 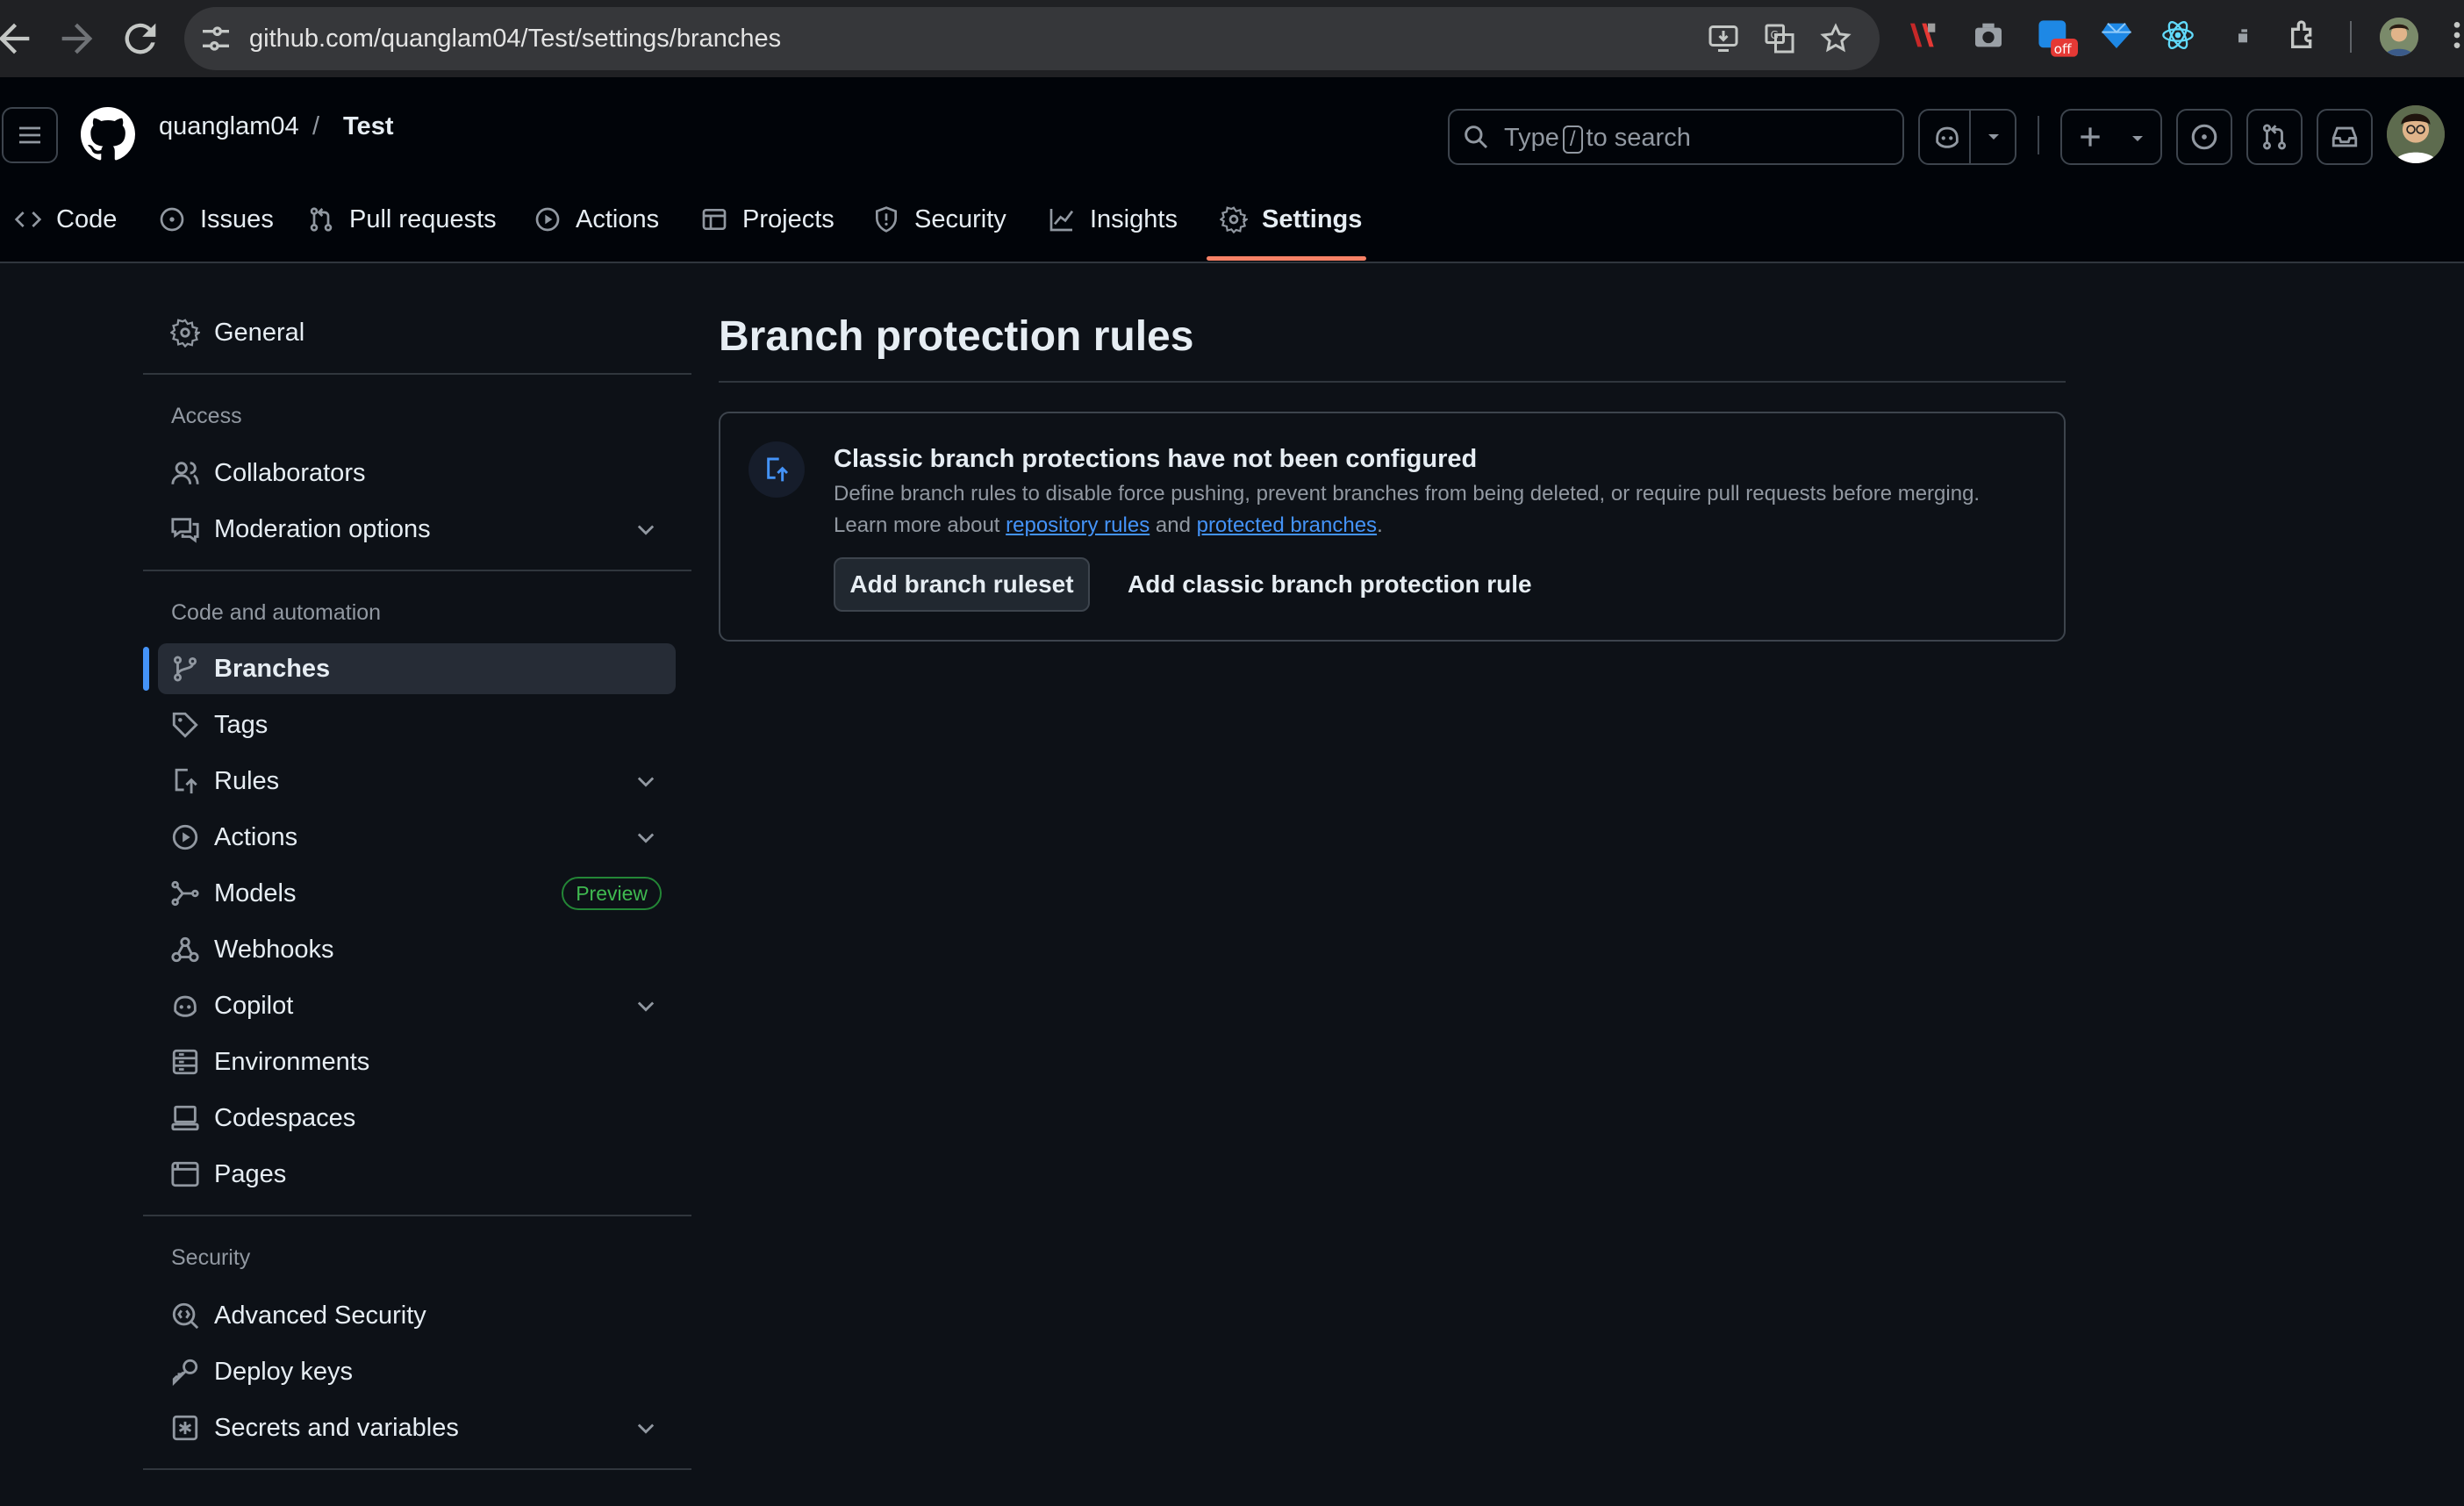 I want to click on user-avatar, so click(x=2416, y=134).